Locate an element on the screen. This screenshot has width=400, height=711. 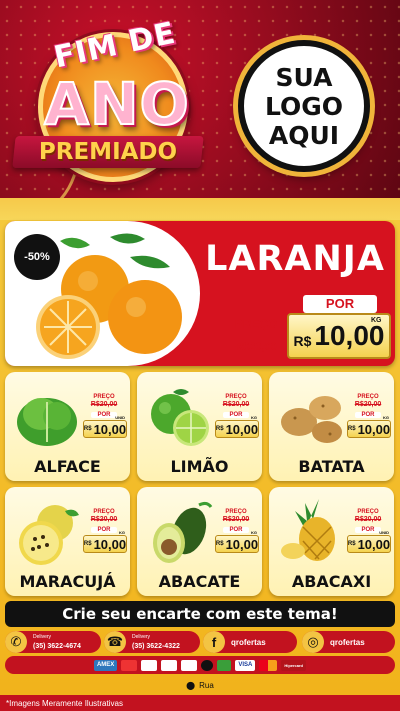
logo-text: AQUI is located at coordinates (304, 135).